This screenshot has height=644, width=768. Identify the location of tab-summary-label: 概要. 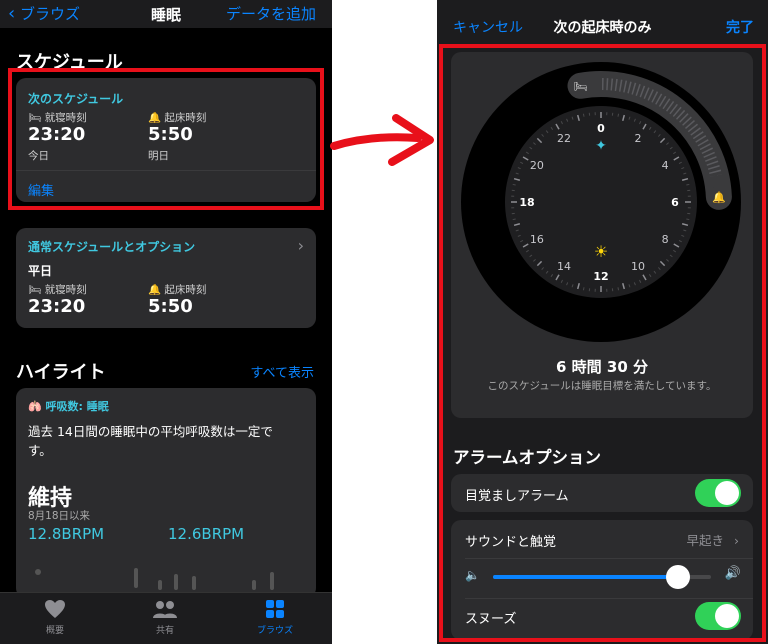
(54, 631).